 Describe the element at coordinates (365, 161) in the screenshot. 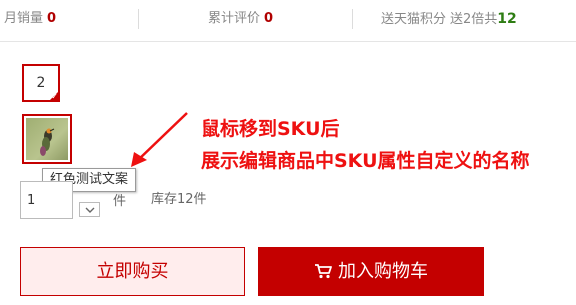

I see `annotation-line-2: 展示编辑商品中SKU属性自定义的名称` at that location.